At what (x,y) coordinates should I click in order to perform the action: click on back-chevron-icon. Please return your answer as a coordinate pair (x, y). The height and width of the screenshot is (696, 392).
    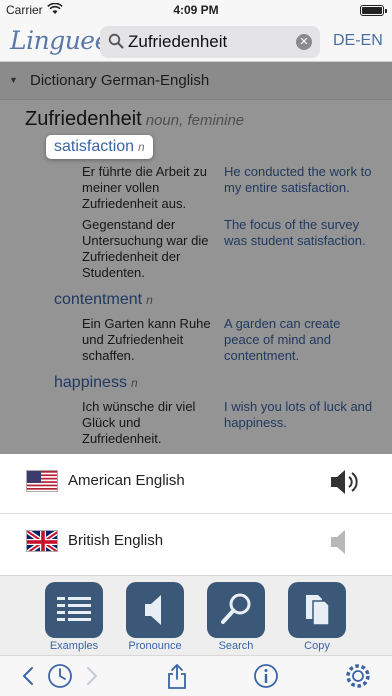
    Looking at the image, I should click on (28, 676).